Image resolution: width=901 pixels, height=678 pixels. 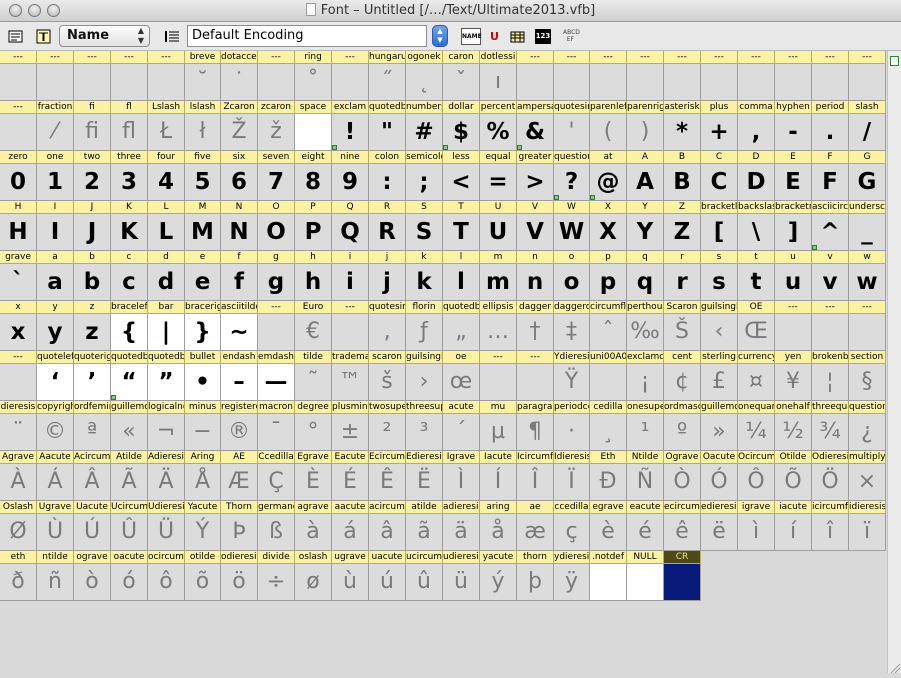 What do you see at coordinates (424, 582) in the screenshot?
I see `glyph-cell: û` at bounding box center [424, 582].